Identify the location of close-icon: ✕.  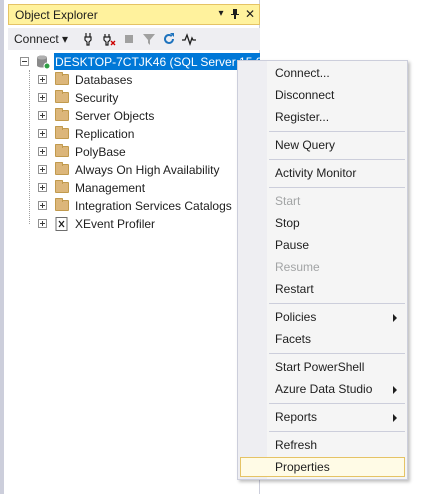
(250, 14).